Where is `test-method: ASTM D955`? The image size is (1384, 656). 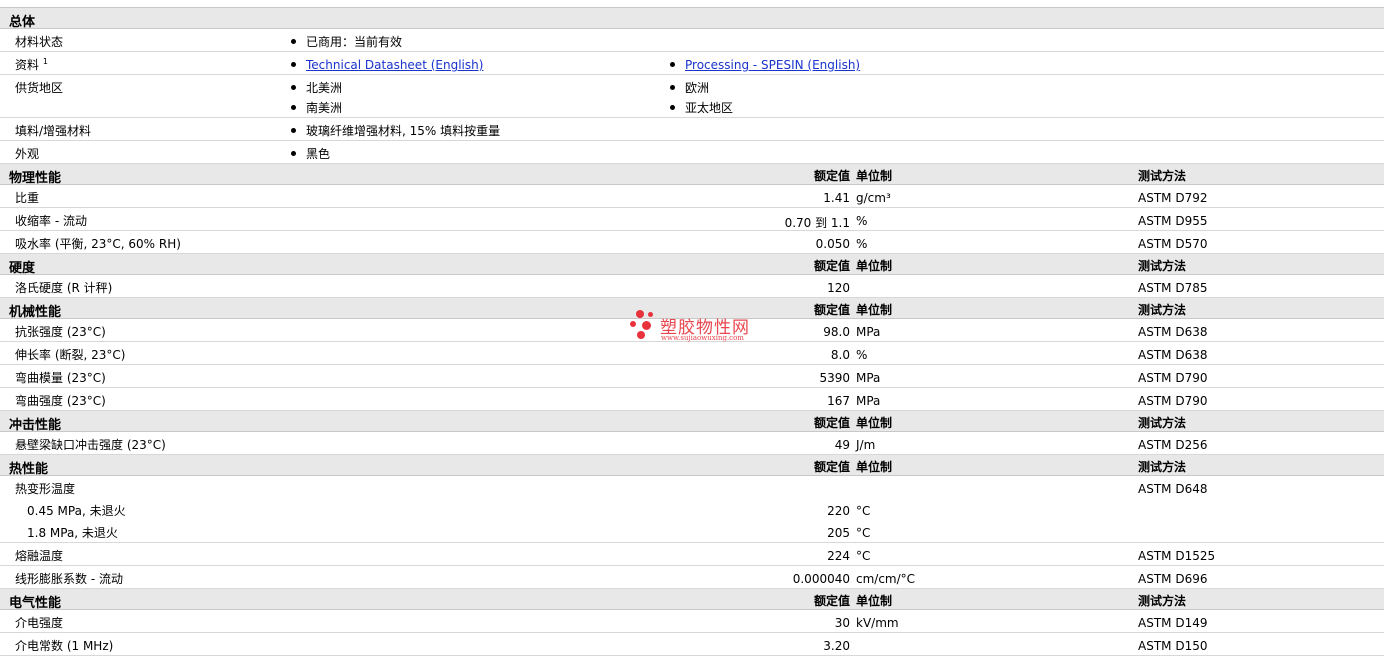
test-method: ASTM D955 is located at coordinates (1173, 221).